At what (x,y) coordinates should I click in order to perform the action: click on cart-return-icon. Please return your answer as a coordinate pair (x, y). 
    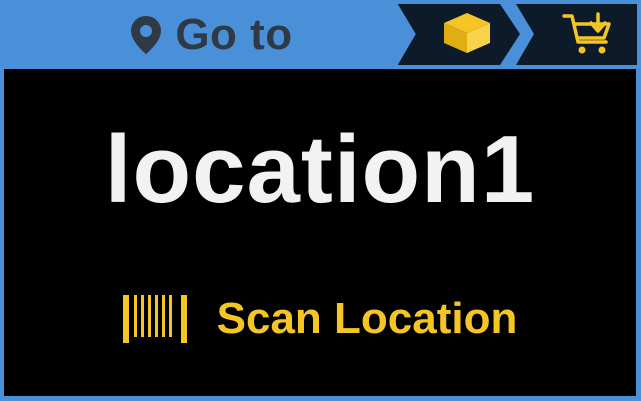
    Looking at the image, I should click on (588, 35).